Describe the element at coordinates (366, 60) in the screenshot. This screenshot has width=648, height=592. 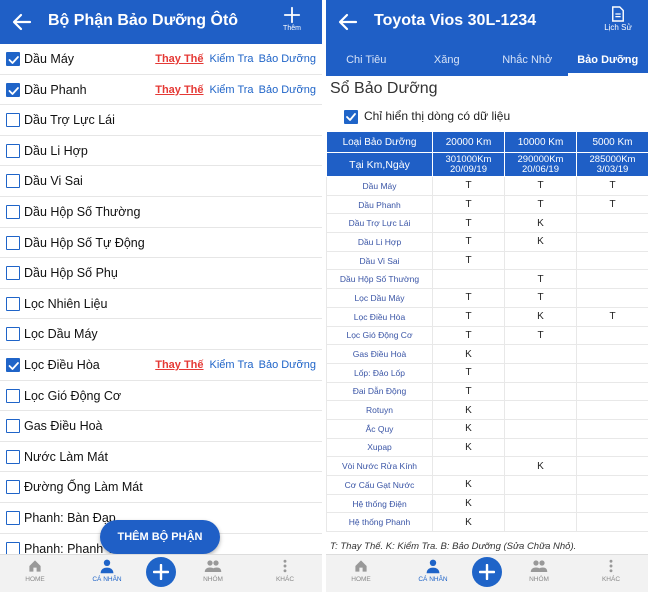
I see `tab-expenses: Chi Tiêu` at that location.